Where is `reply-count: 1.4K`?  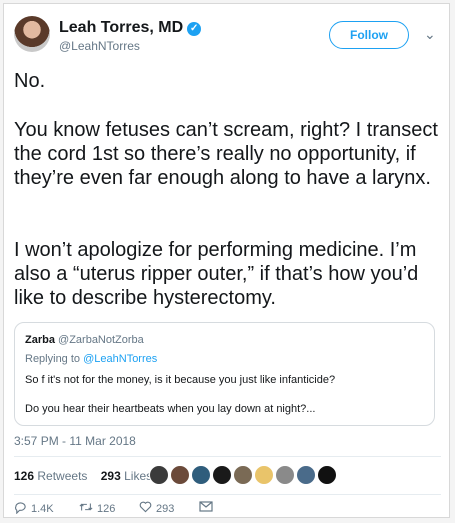 reply-count: 1.4K is located at coordinates (42, 509).